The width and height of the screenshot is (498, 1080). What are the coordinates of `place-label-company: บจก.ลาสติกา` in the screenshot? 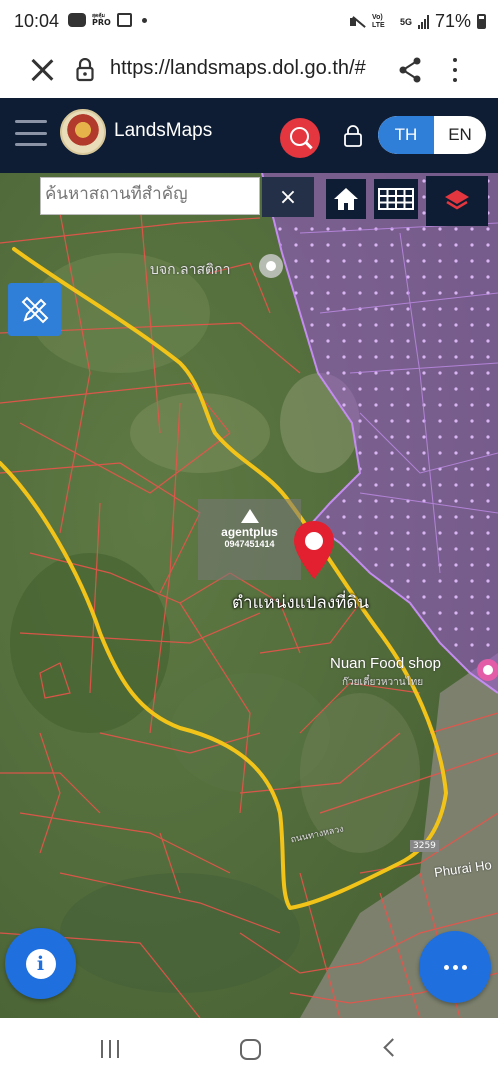 It's located at (190, 270).